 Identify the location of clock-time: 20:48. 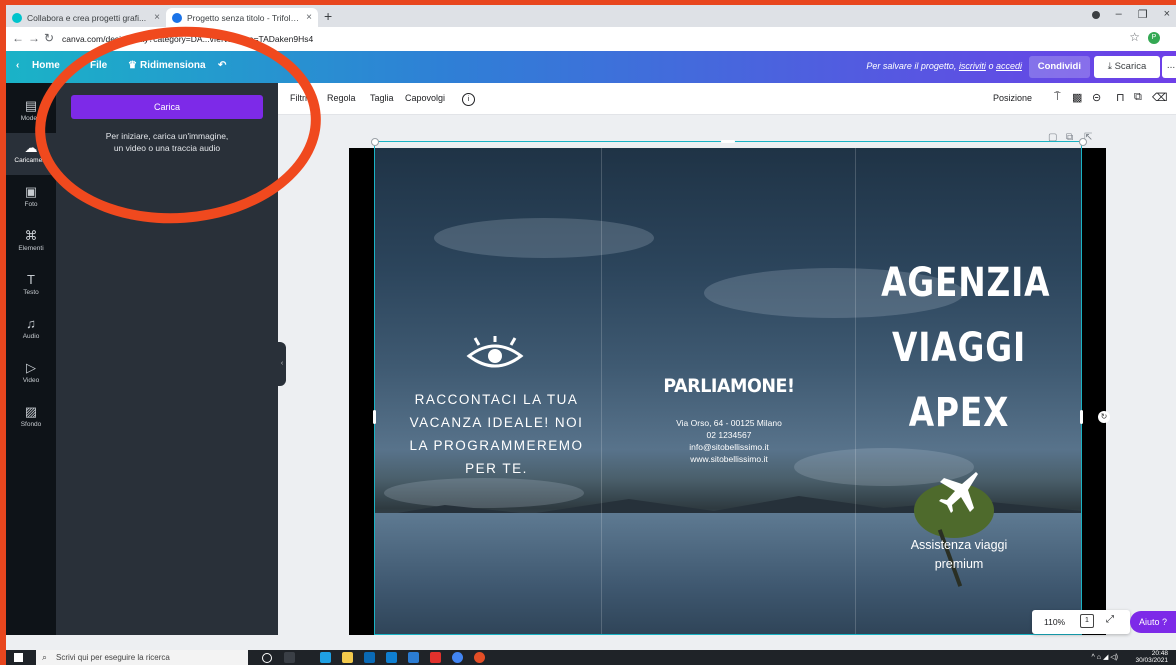
(1159, 653).